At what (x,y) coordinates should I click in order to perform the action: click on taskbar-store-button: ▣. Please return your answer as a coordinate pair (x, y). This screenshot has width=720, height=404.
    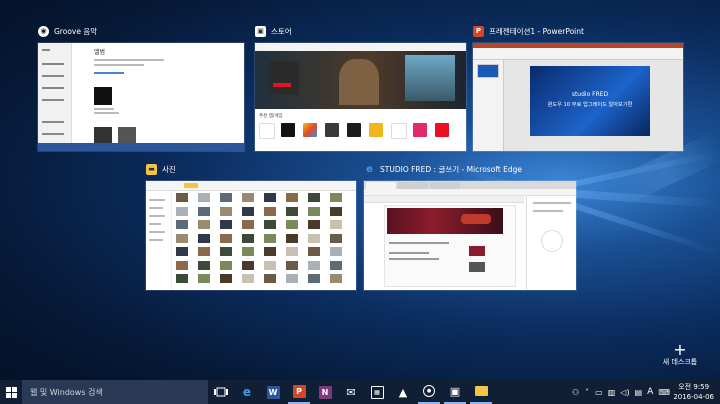
    Looking at the image, I should click on (455, 392).